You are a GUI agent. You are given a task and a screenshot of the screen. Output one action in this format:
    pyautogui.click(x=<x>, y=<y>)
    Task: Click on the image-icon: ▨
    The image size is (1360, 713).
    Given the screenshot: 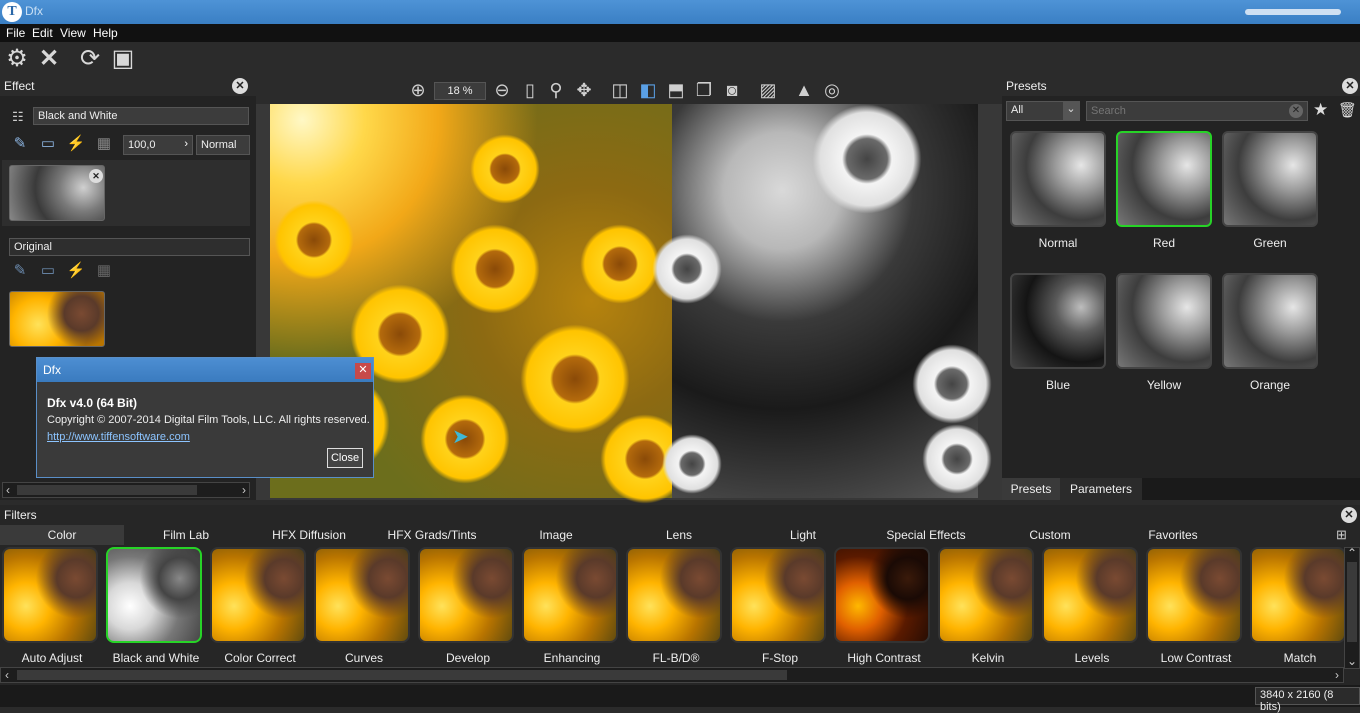 What is the action you would take?
    pyautogui.click(x=768, y=90)
    